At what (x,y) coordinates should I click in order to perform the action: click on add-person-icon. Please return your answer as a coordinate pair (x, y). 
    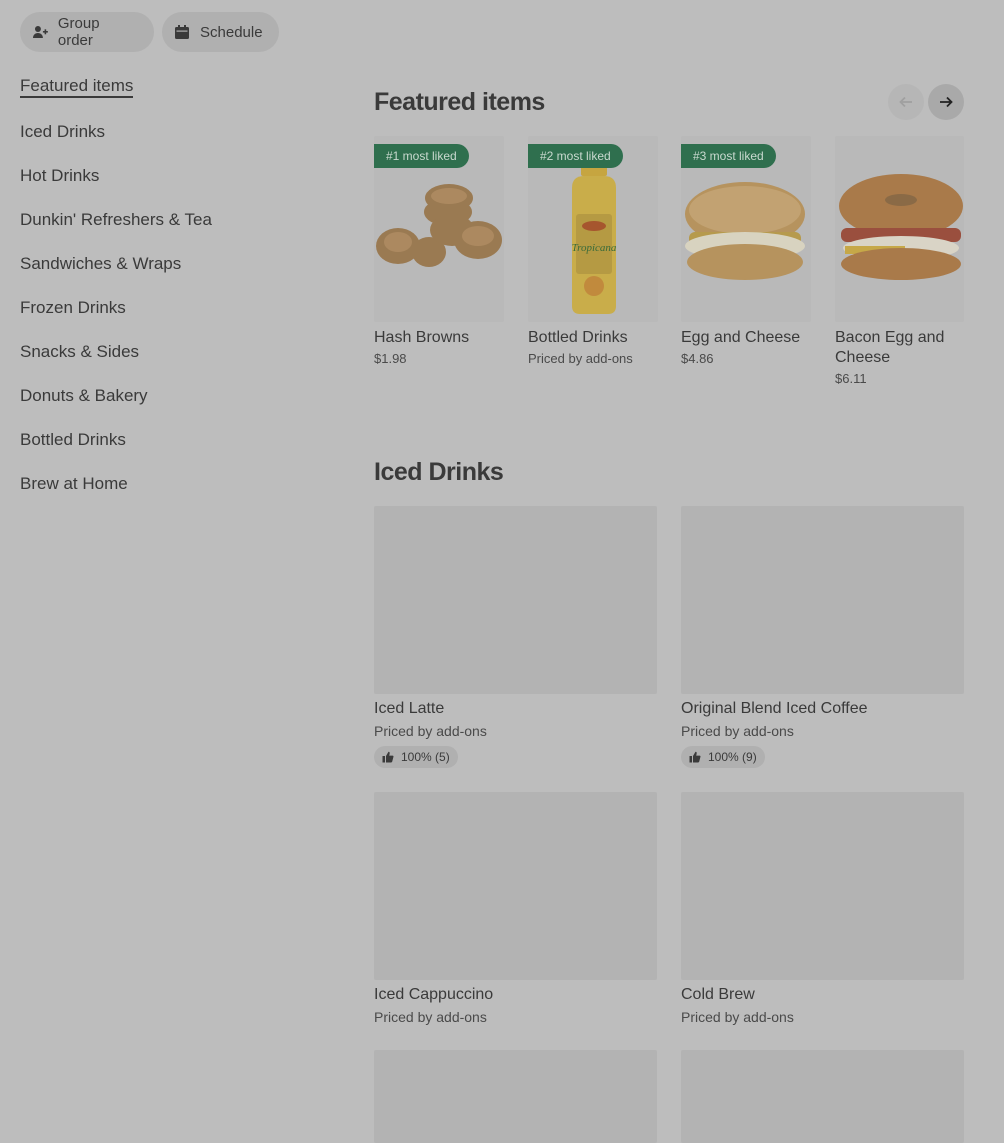
    Looking at the image, I should click on (40, 32).